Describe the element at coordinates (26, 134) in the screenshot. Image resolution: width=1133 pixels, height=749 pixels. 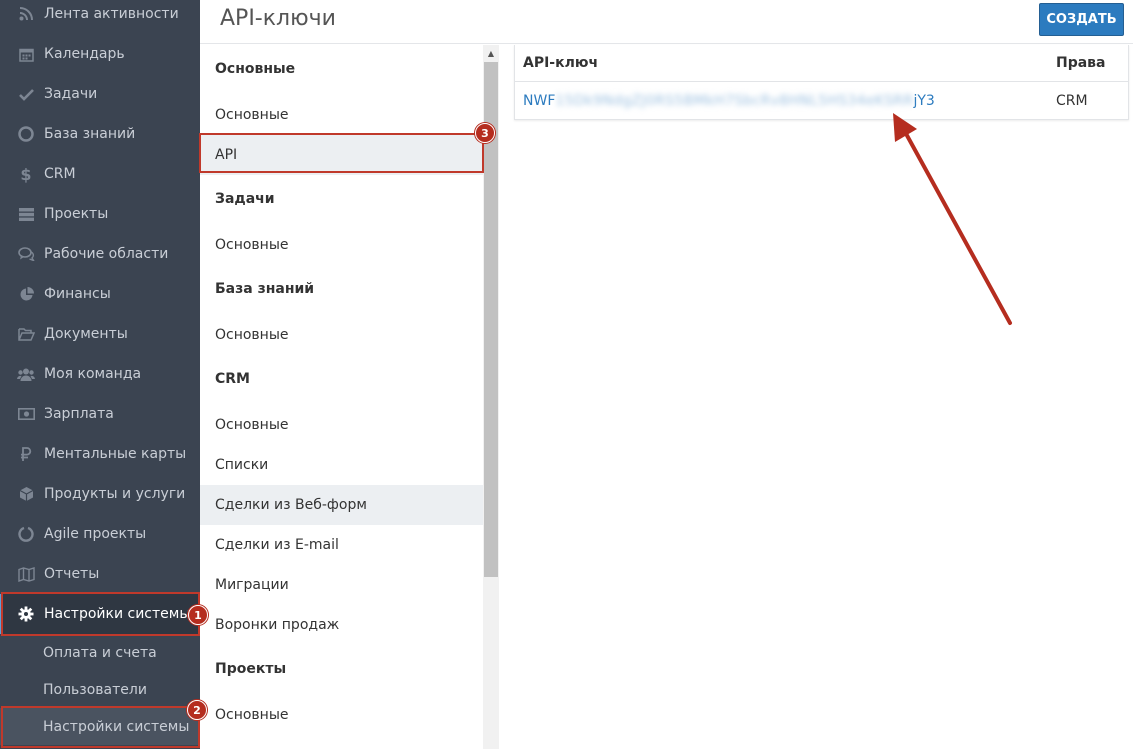
I see `lifebuoy-icon` at that location.